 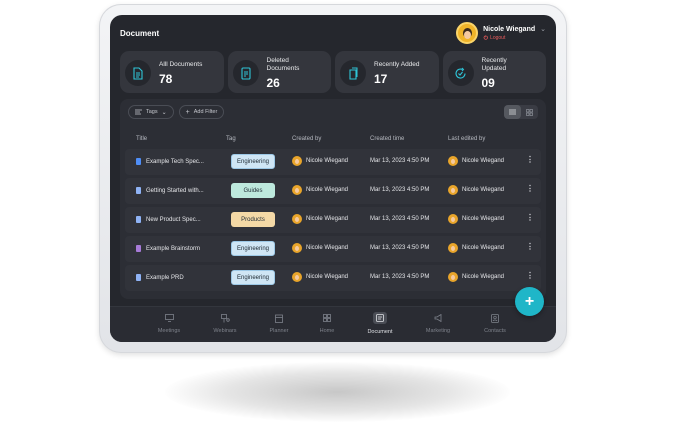 I want to click on tag-badge: Guides, so click(x=253, y=190).